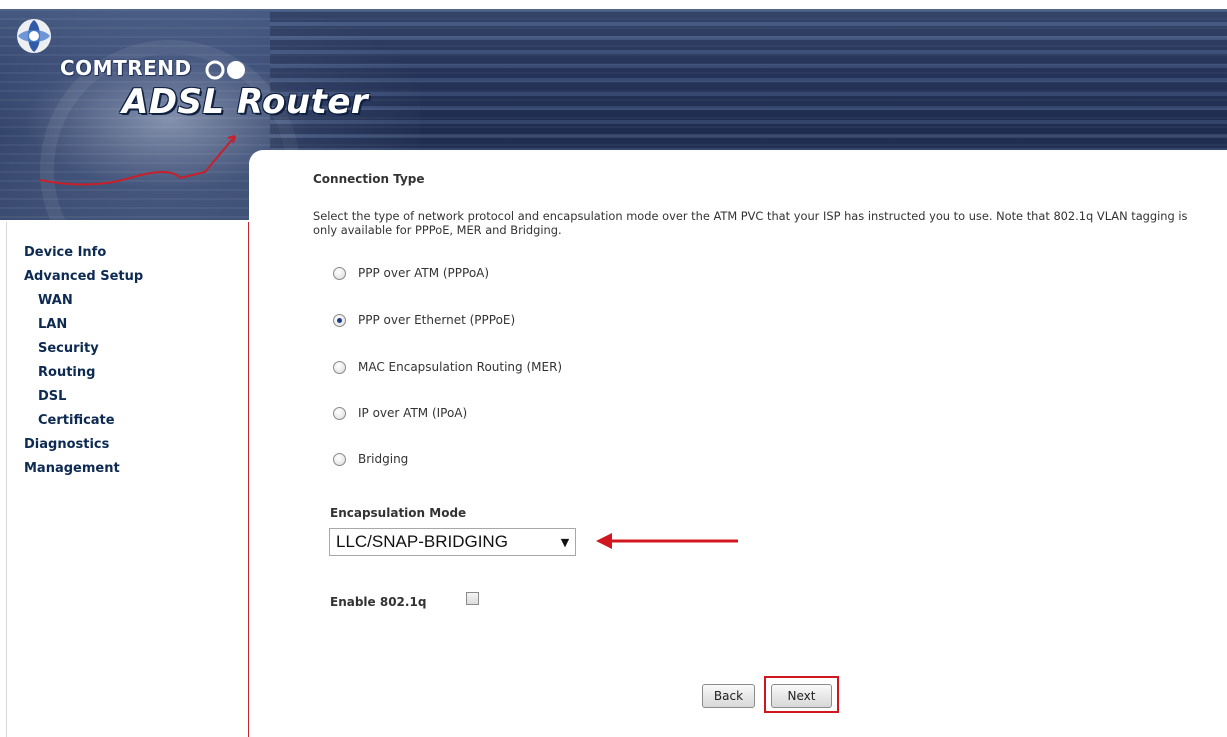 This screenshot has width=1227, height=737. What do you see at coordinates (83, 449) in the screenshot?
I see `nav-item-diagnostics: Diagnostics` at bounding box center [83, 449].